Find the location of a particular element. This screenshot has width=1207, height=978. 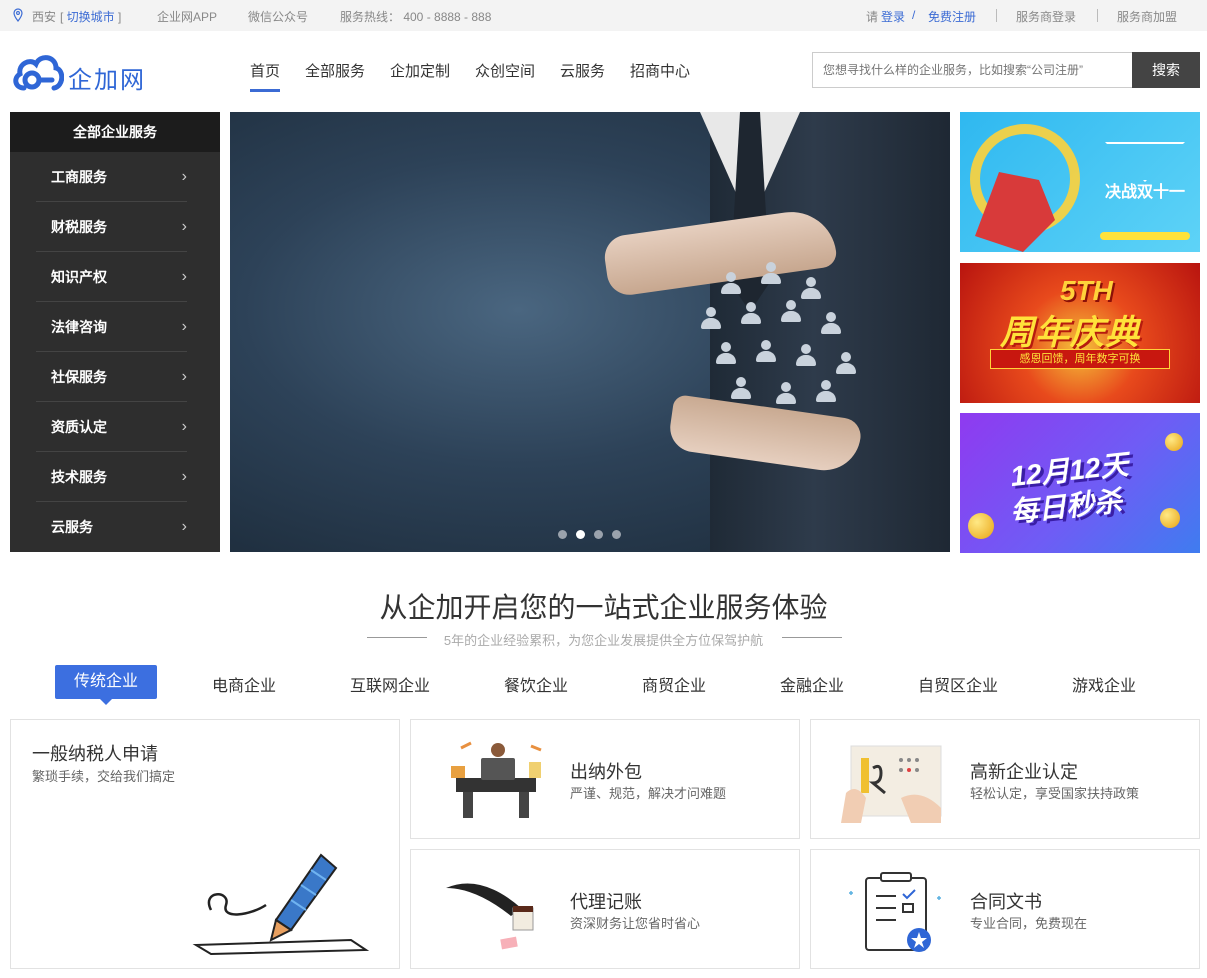

wechat-link: 微信公众号 is located at coordinates (278, 16).